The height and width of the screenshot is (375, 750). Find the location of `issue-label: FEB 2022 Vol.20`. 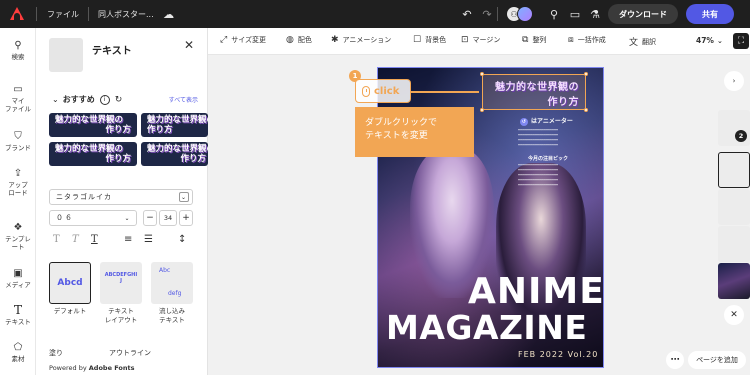

issue-label: FEB 2022 Vol.20 is located at coordinates (558, 354).